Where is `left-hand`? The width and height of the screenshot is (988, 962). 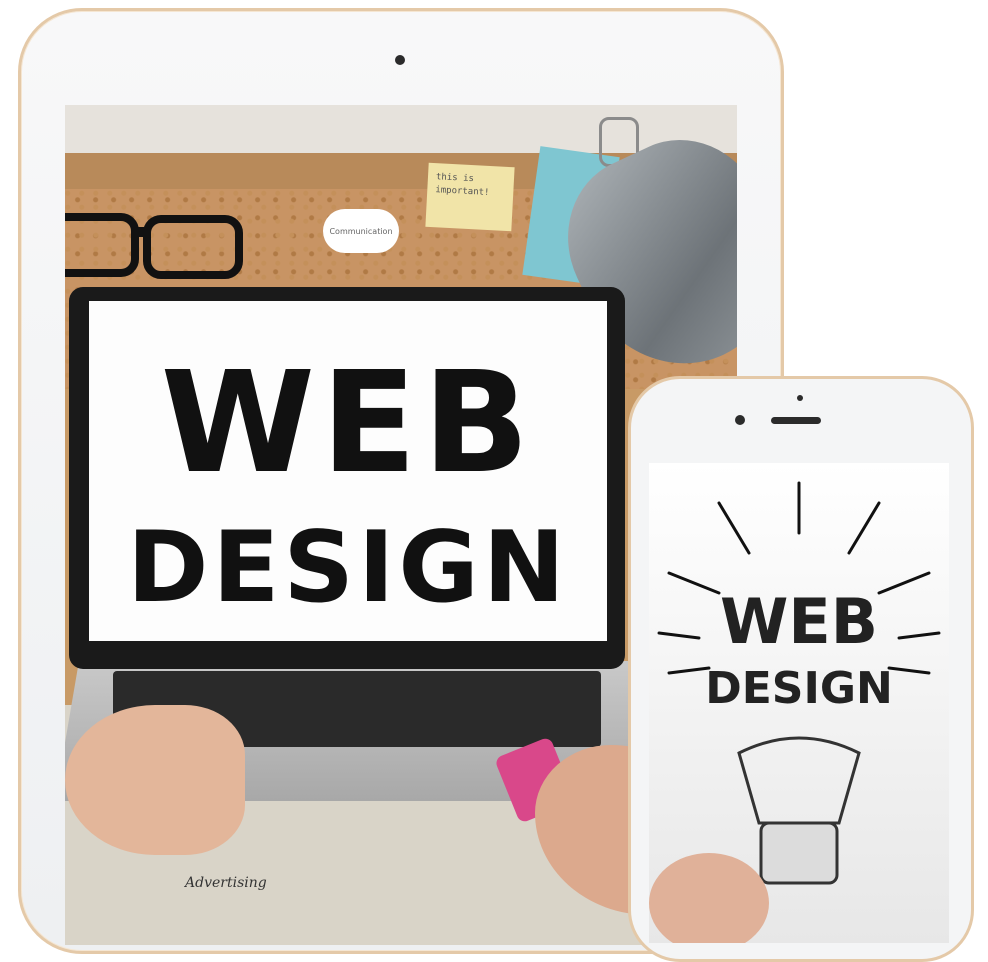
left-hand is located at coordinates (155, 780).